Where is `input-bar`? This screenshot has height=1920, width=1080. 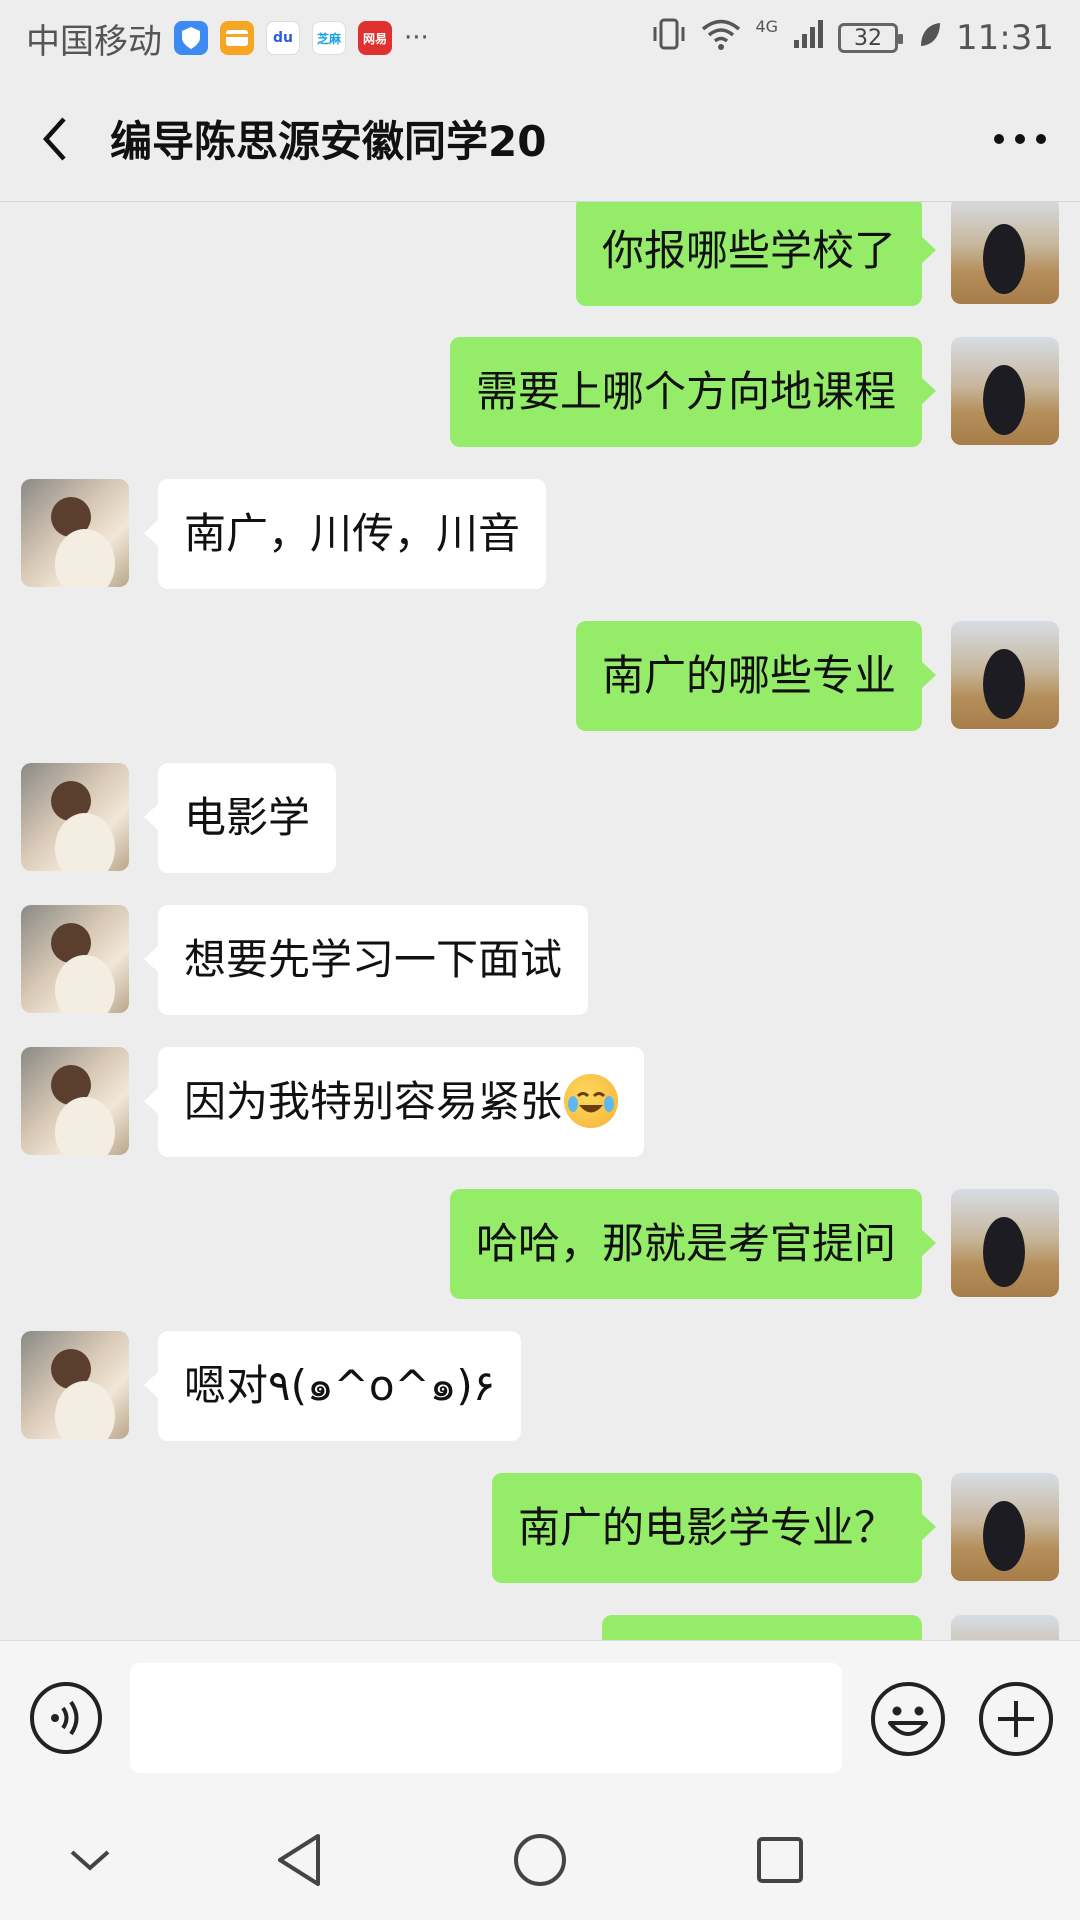
input-bar is located at coordinates (540, 1717).